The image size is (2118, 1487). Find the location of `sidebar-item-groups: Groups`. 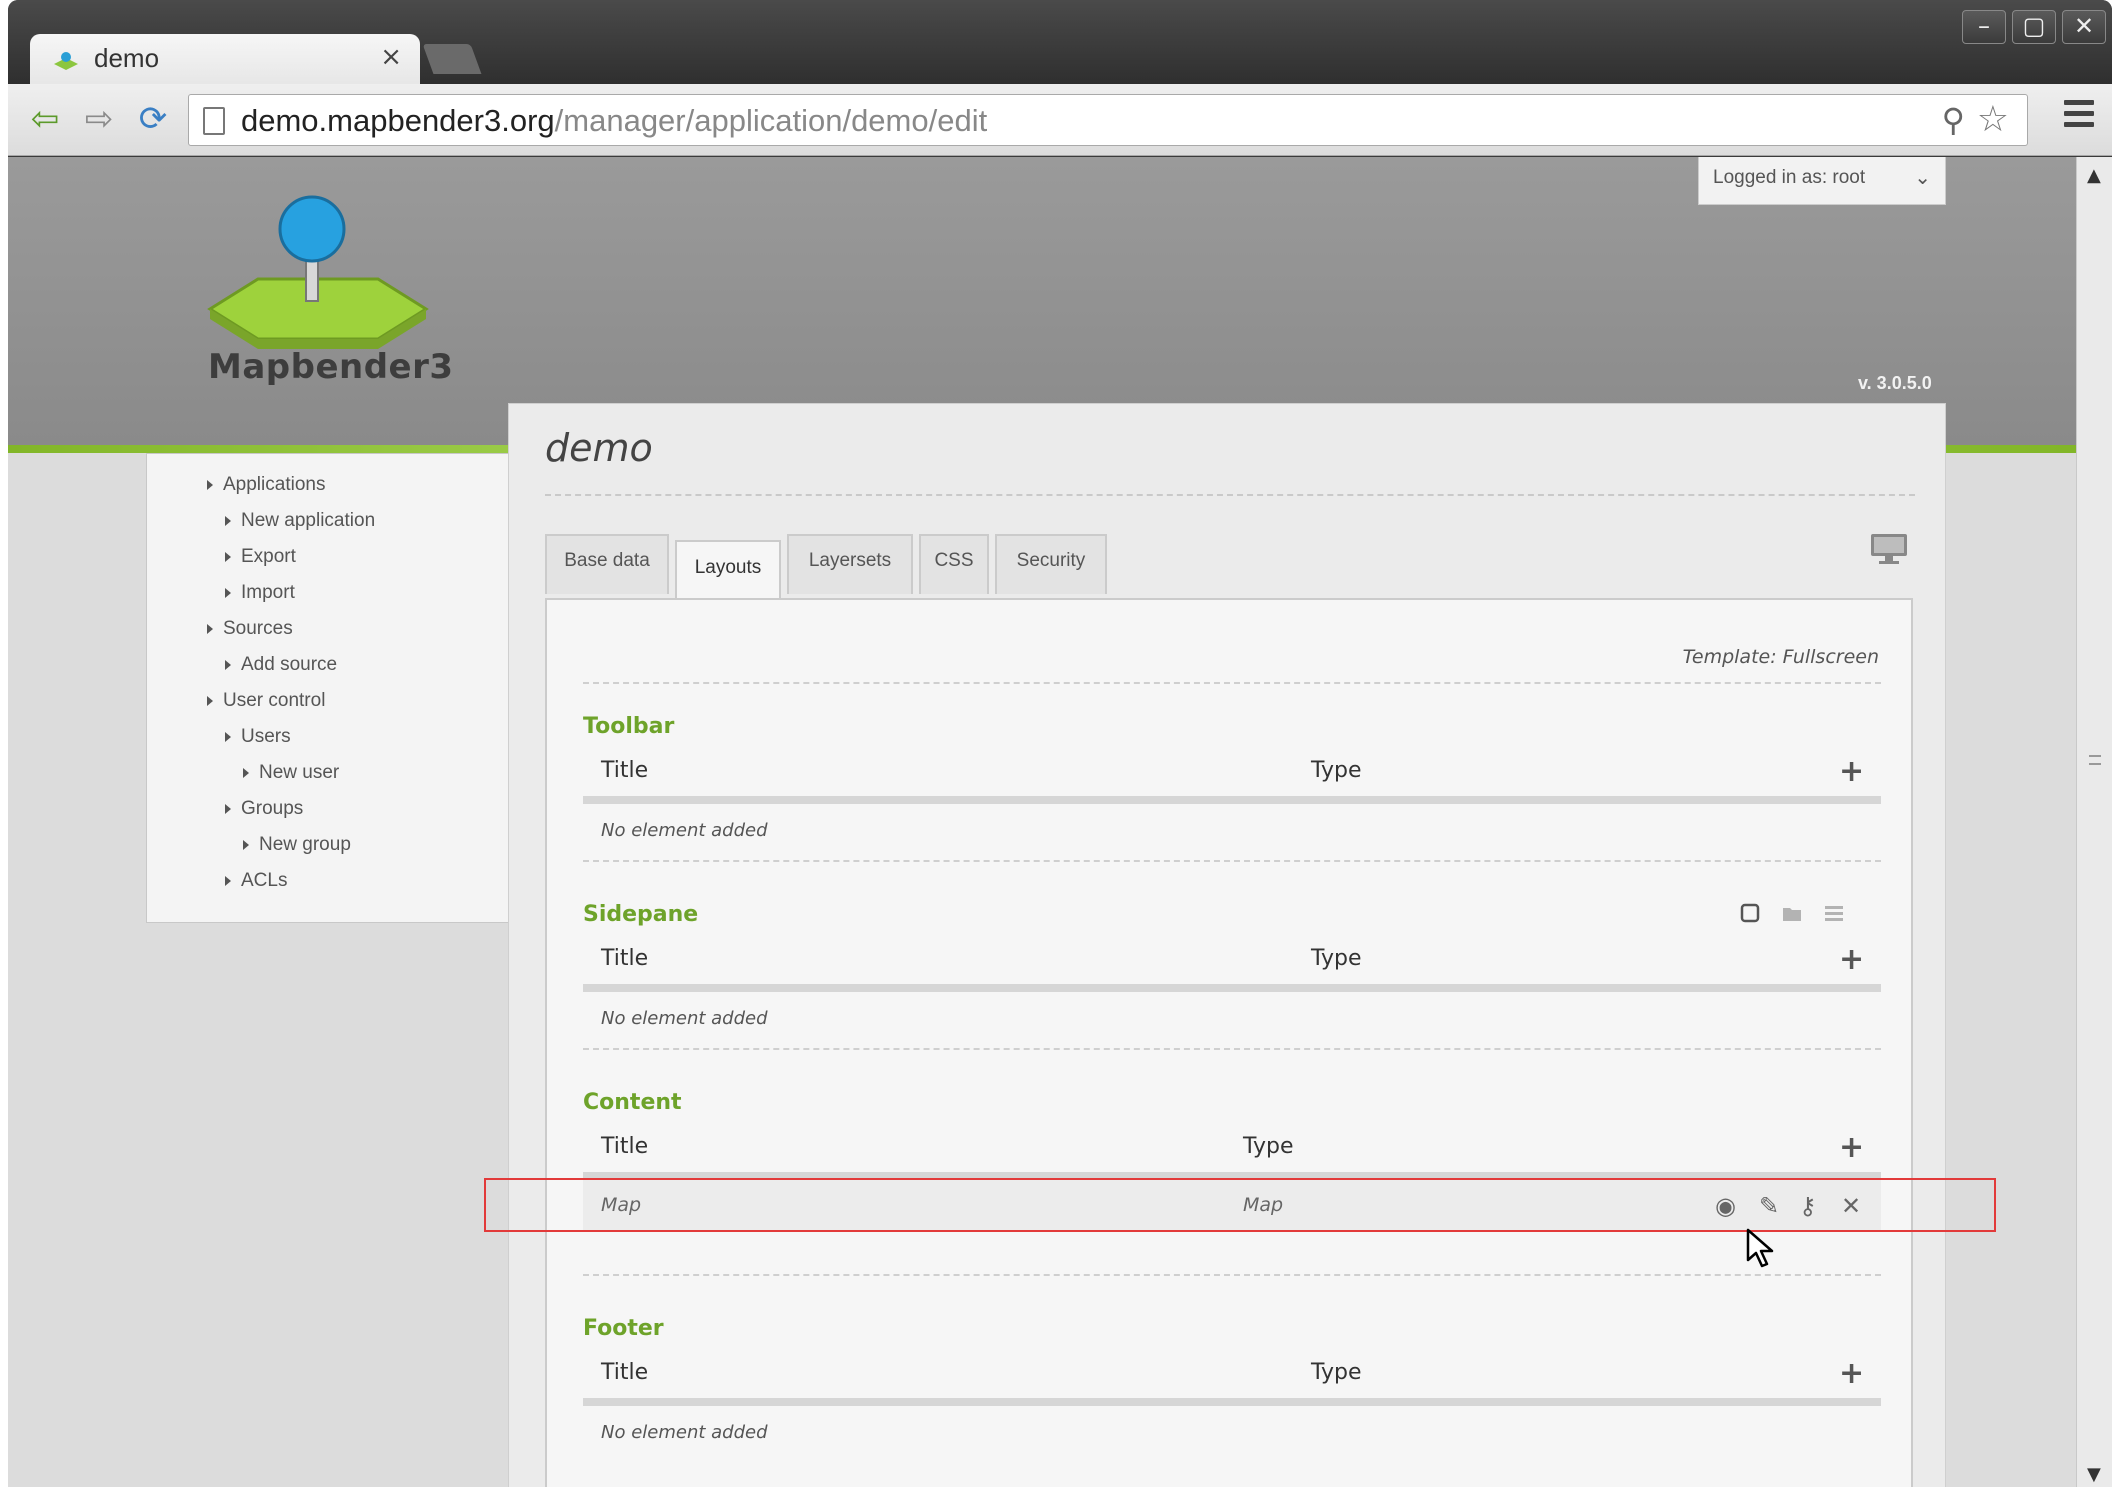

sidebar-item-groups: Groups is located at coordinates (264, 809).